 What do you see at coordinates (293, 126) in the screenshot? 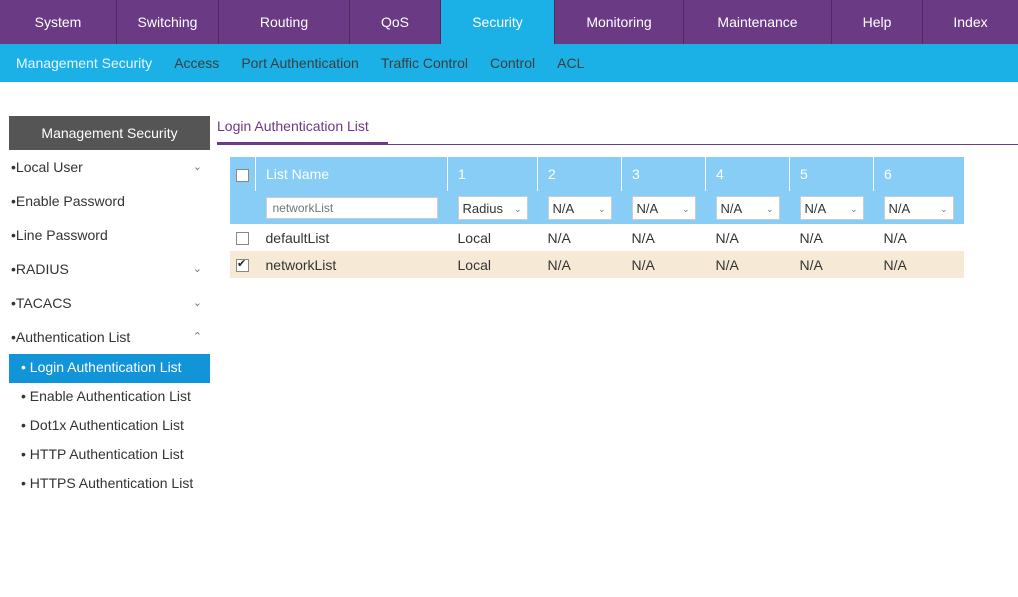
I see `tab-login-authentication-list: Login Authentication List` at bounding box center [293, 126].